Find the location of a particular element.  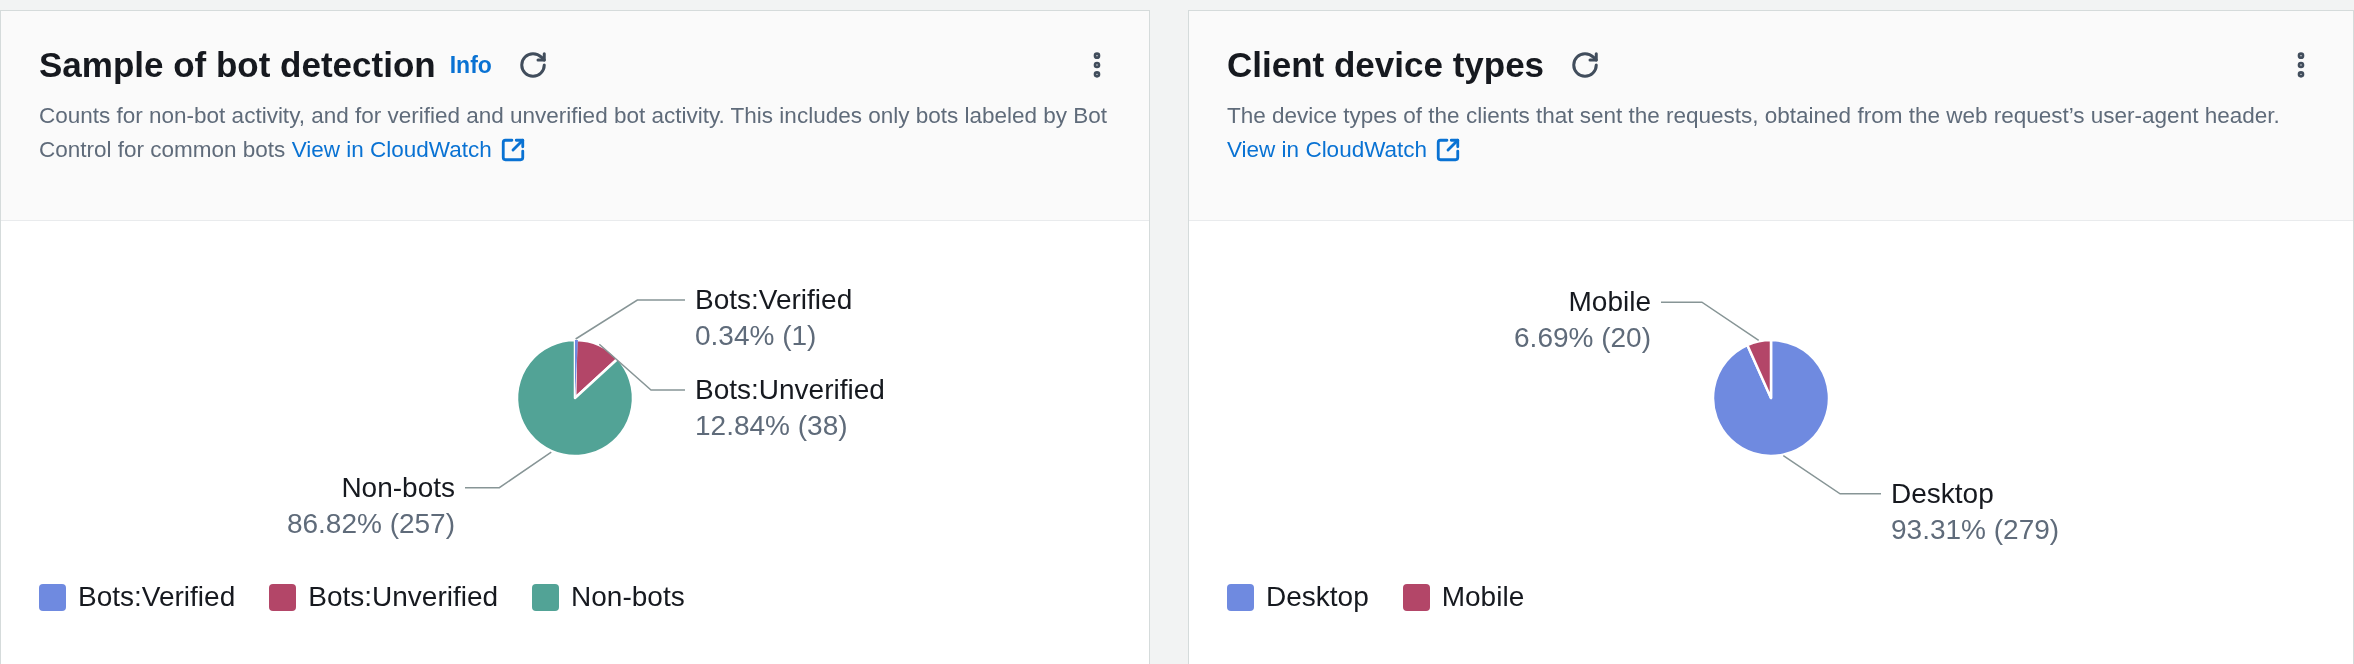

legend-label: Non-bots is located at coordinates (628, 597).